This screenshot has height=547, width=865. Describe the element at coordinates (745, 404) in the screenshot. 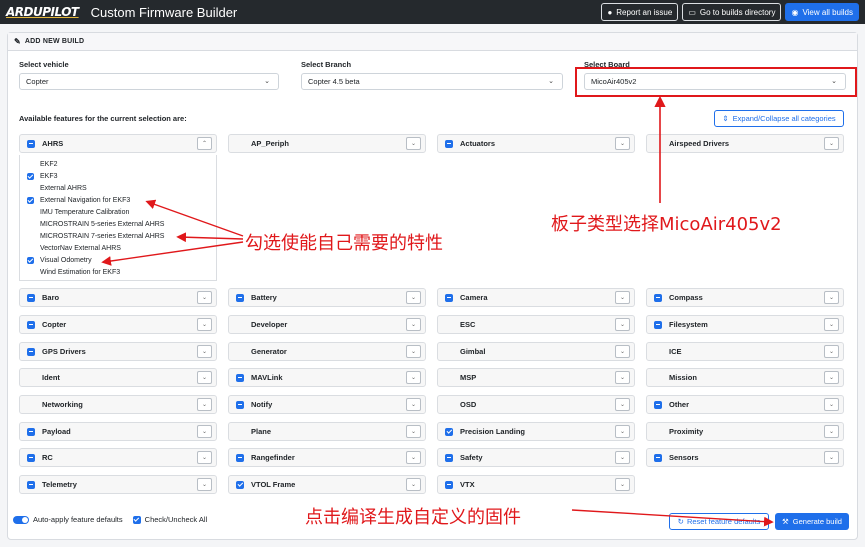

I see `category-other: Other ⌄` at that location.